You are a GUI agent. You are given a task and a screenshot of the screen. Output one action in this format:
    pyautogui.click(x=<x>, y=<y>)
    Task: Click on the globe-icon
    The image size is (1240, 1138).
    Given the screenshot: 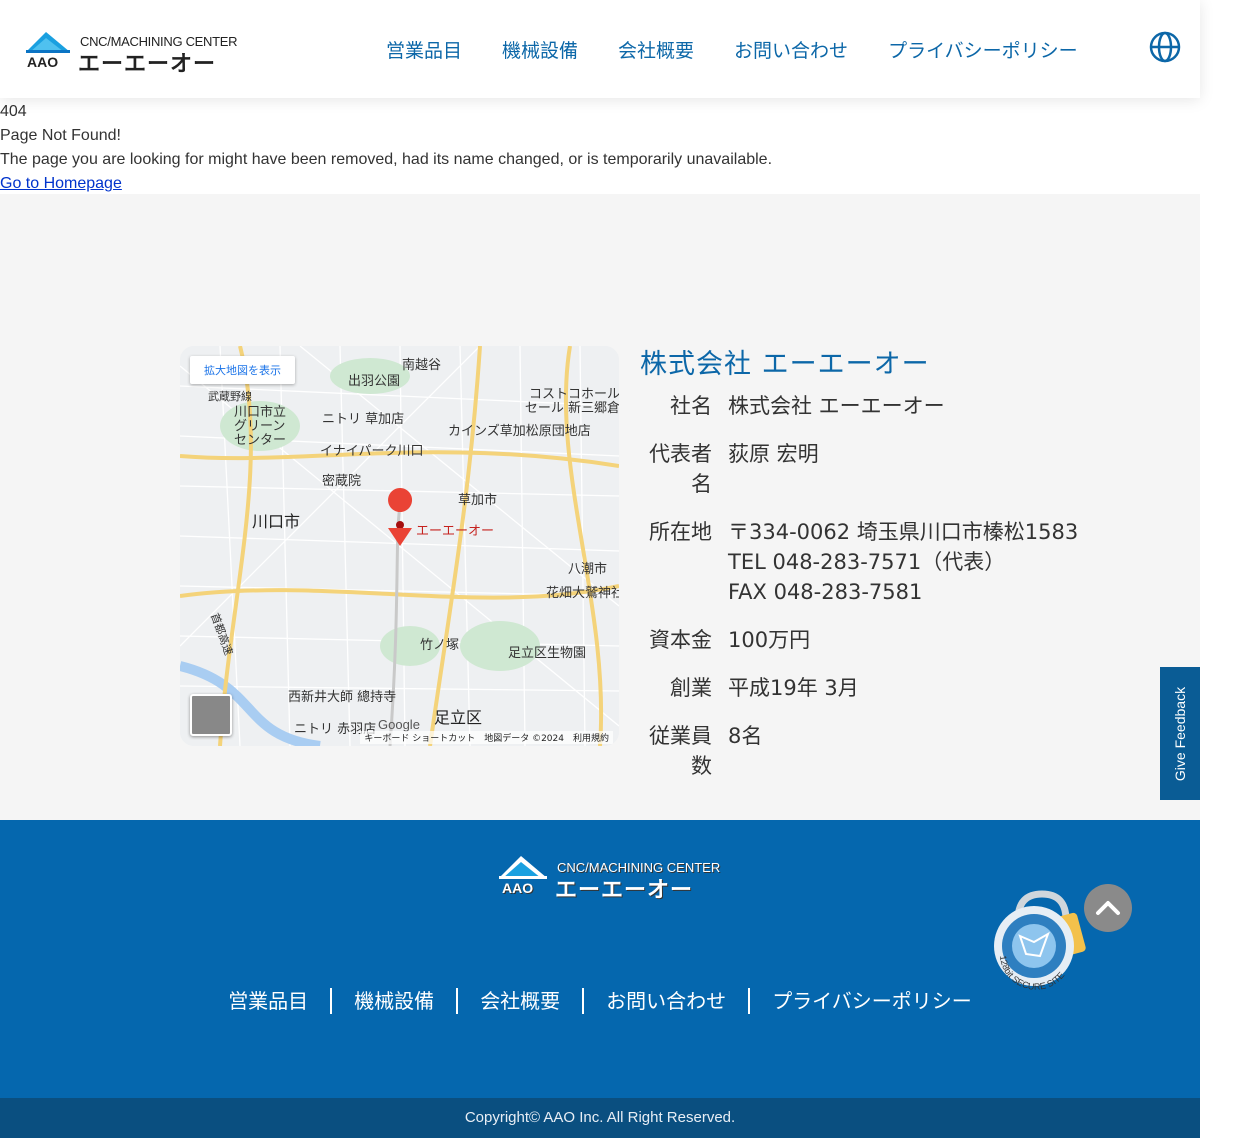 What is the action you would take?
    pyautogui.click(x=1165, y=47)
    